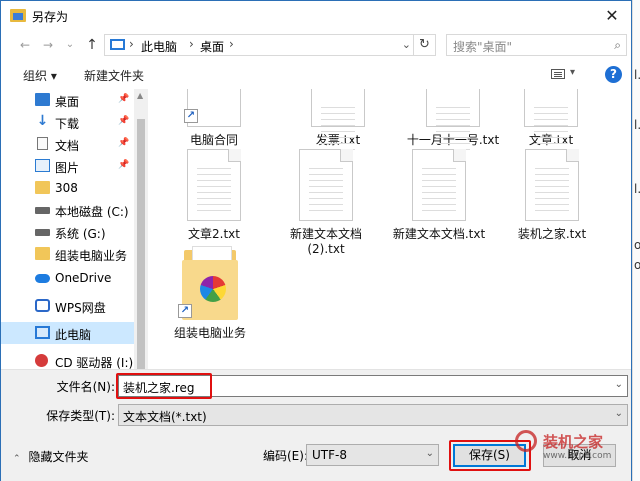  I want to click on file-item: 文章2.txt, so click(214, 195).